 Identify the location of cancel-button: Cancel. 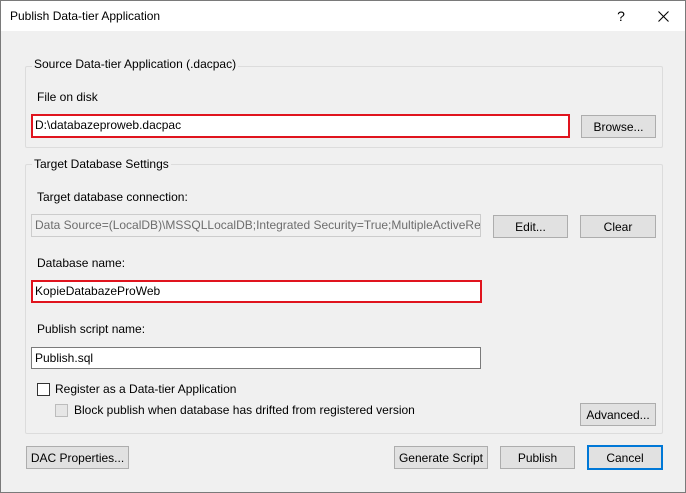
(625, 457).